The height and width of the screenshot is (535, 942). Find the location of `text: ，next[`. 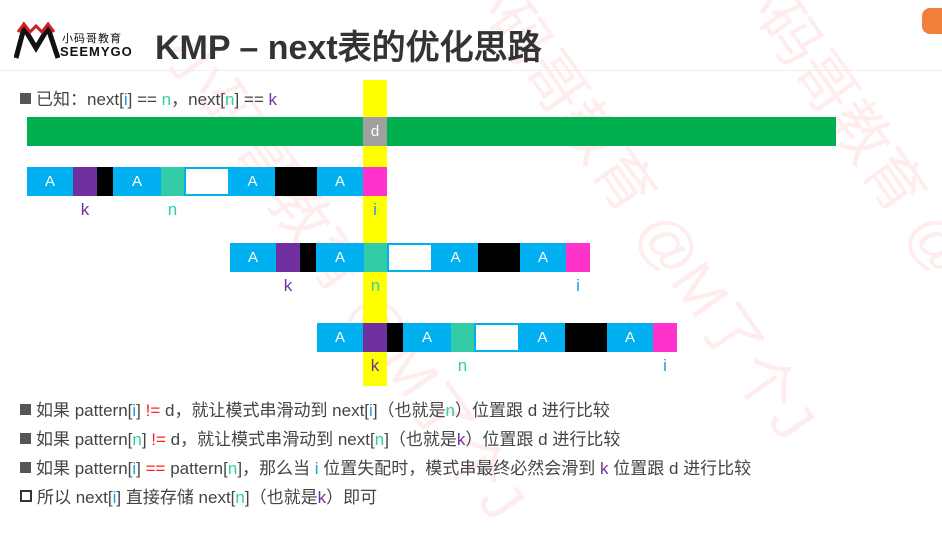

text: ，next[ is located at coordinates (198, 99).